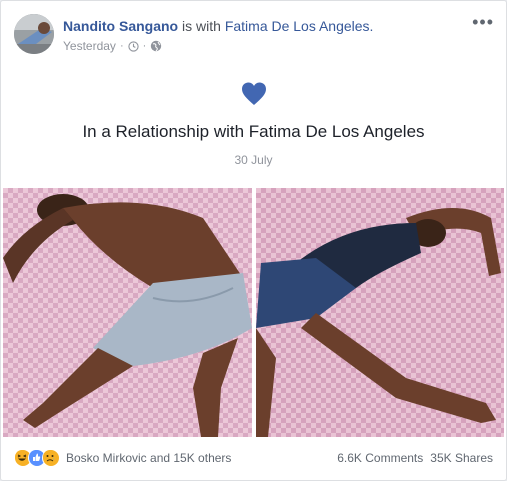  What do you see at coordinates (201, 26) in the screenshot?
I see `with-text: is with` at bounding box center [201, 26].